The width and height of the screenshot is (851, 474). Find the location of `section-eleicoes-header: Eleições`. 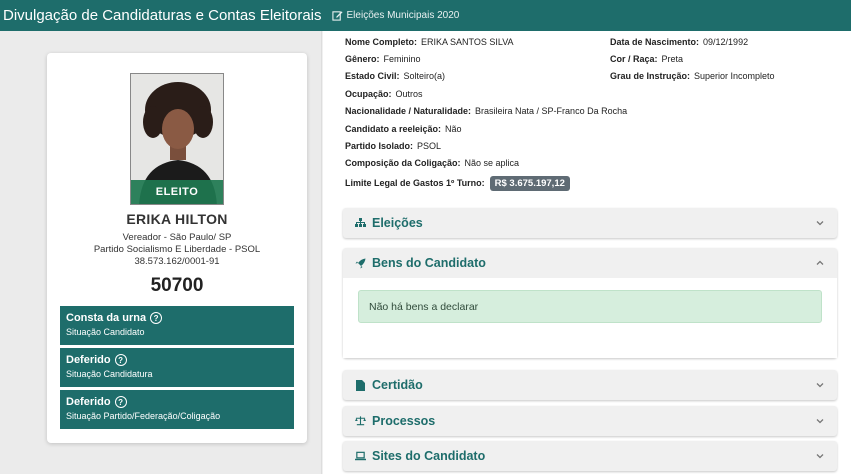

section-eleicoes-header: Eleições is located at coordinates (590, 223).